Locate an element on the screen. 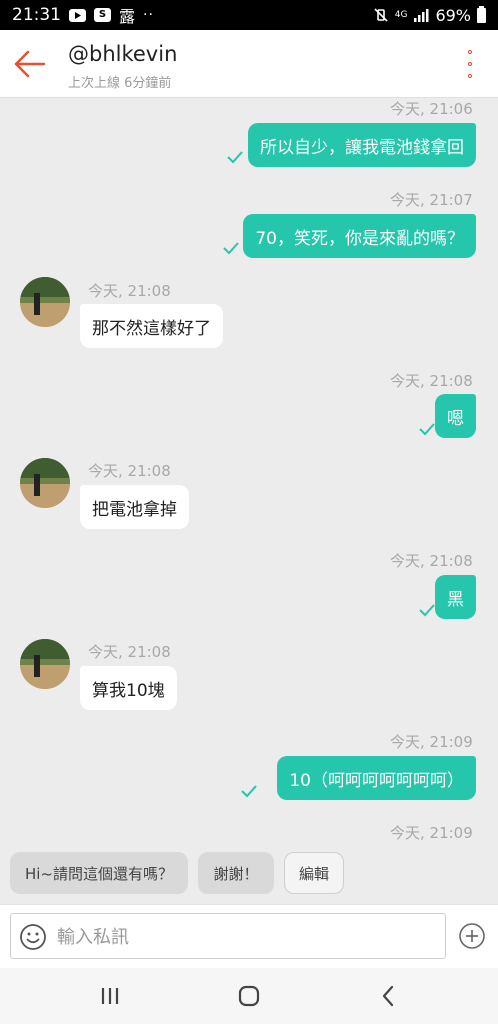 The image size is (498, 1024). outgoing-message: 黑 is located at coordinates (455, 597).